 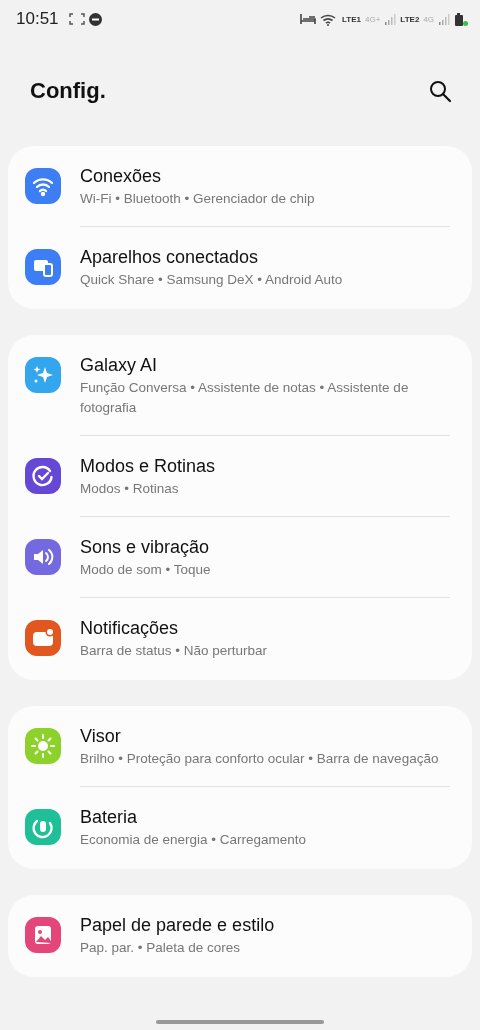 What do you see at coordinates (121, 176) in the screenshot?
I see `item-title: Conexões` at bounding box center [121, 176].